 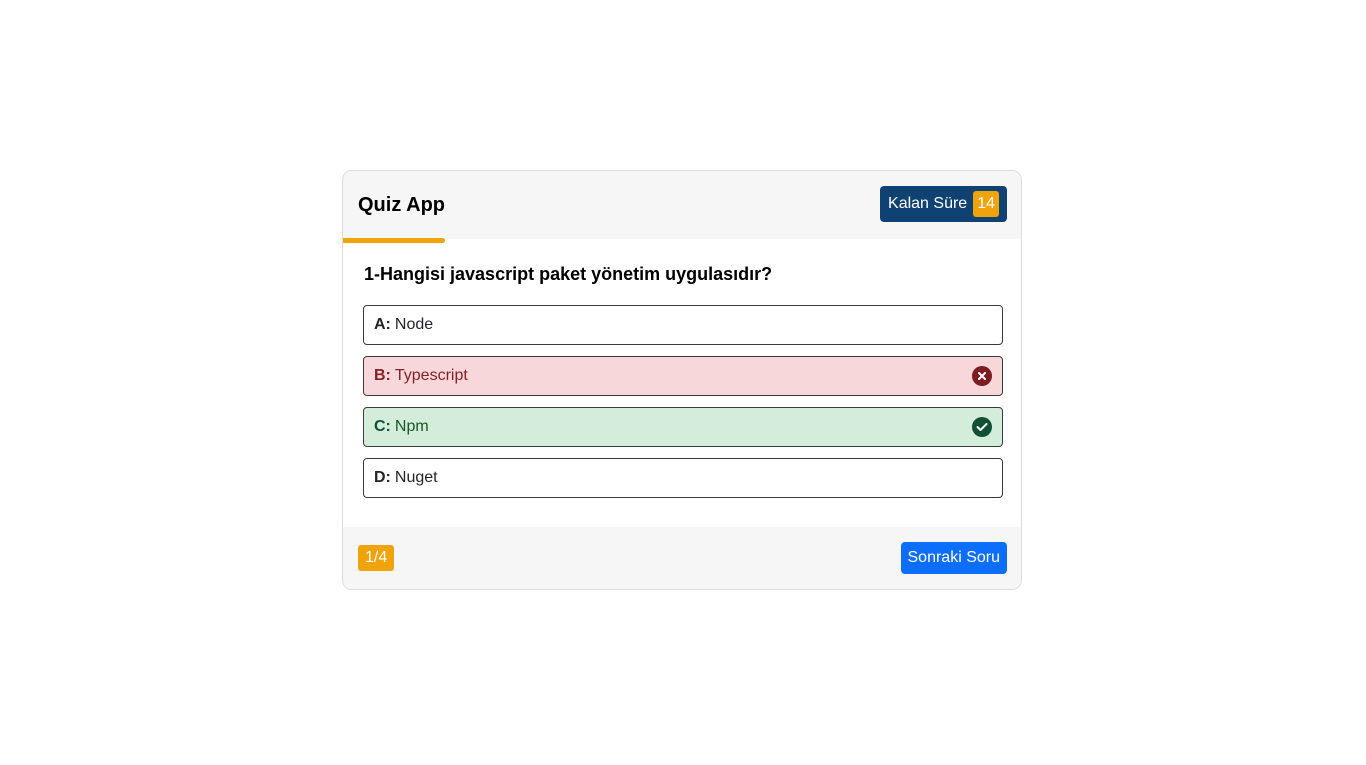 What do you see at coordinates (411, 426) in the screenshot?
I see `option-text: Npm` at bounding box center [411, 426].